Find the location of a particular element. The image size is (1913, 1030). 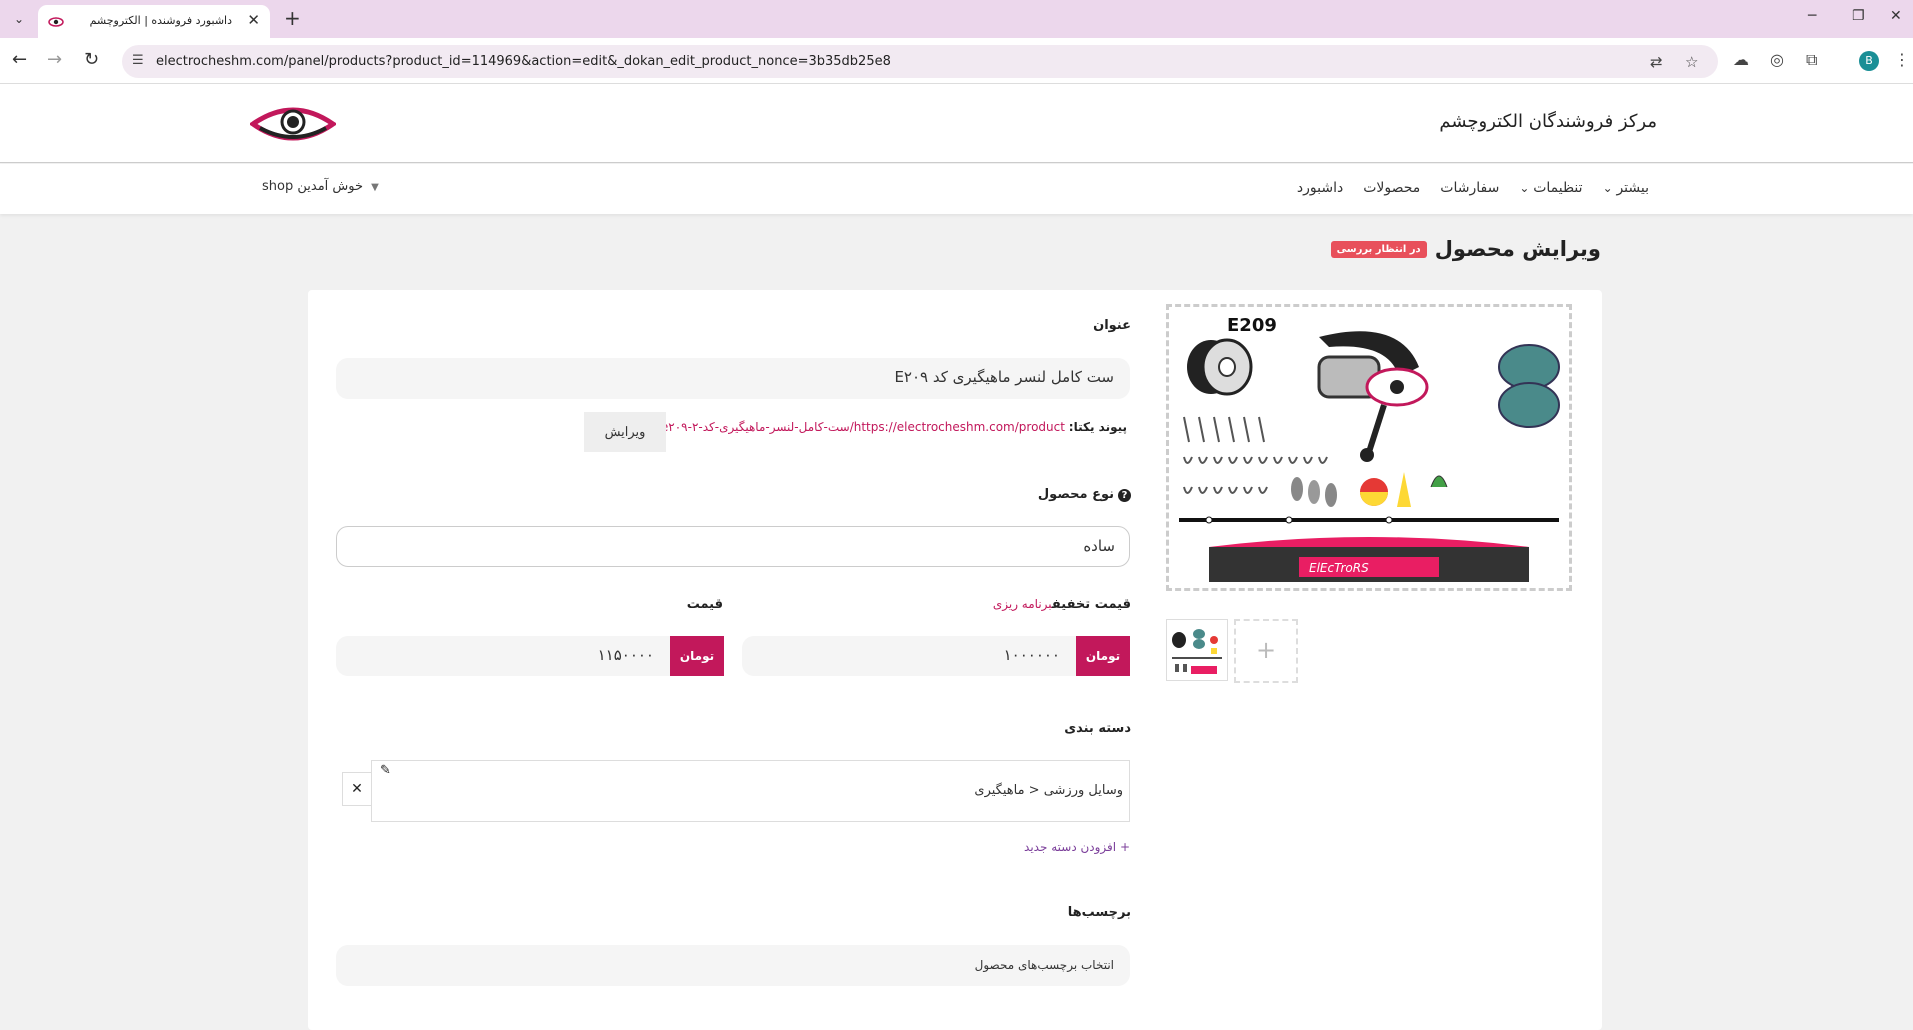

eye-favicon-icon is located at coordinates (56, 22).